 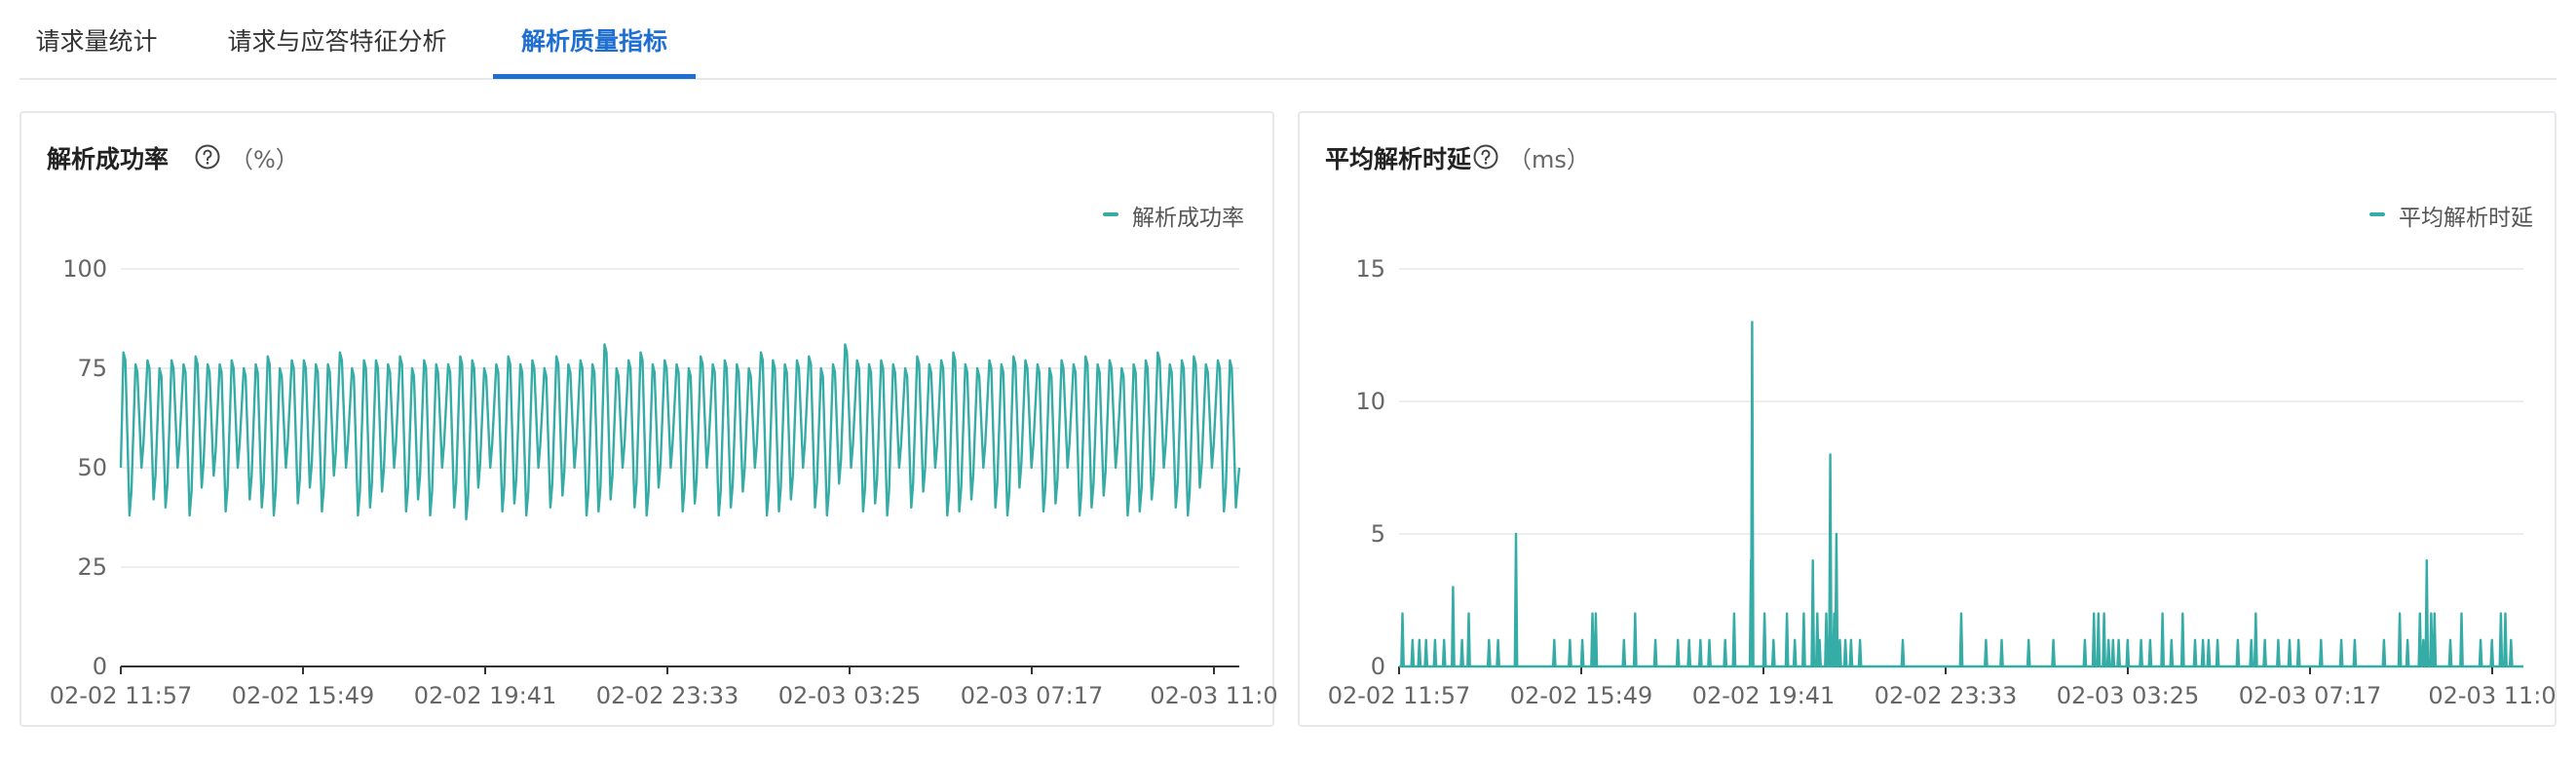 I want to click on y-tick-label: 5, so click(x=1378, y=534).